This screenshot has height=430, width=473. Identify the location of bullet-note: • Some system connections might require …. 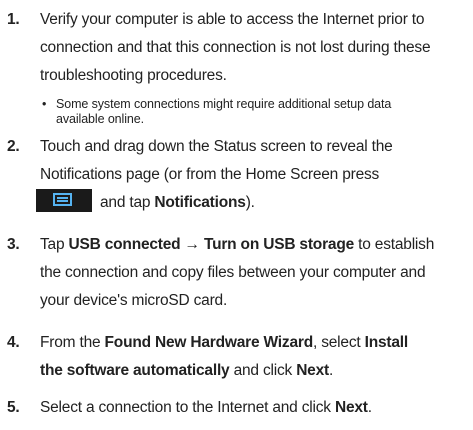
(252, 112).